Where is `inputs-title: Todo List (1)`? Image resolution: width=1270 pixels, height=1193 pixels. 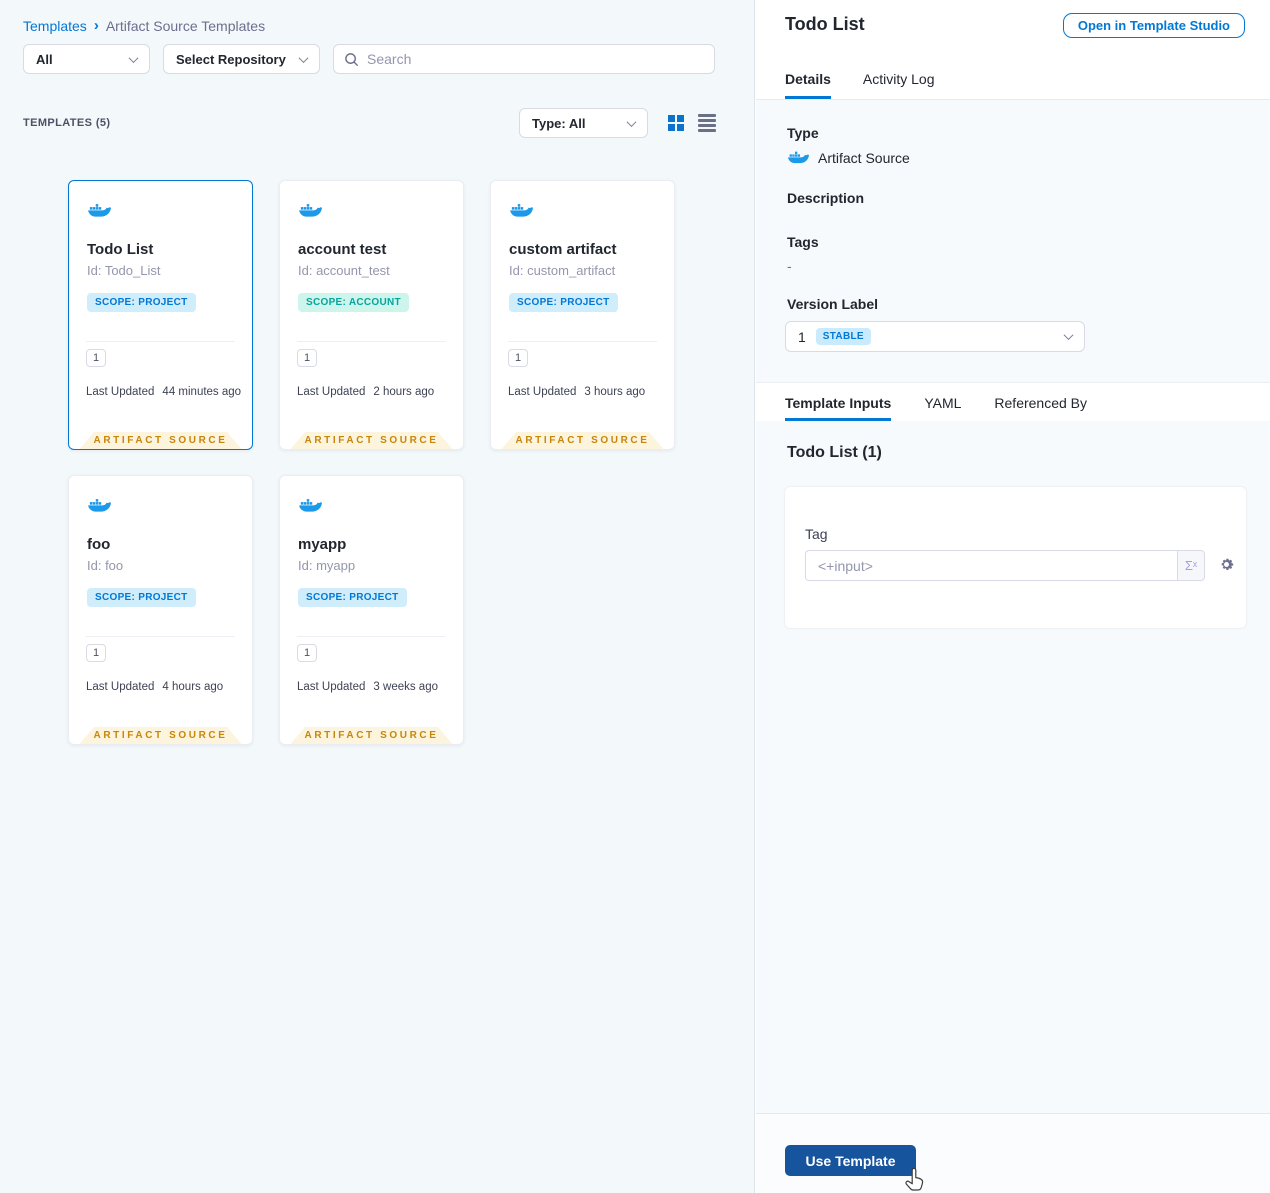
inputs-title: Todo List (1) is located at coordinates (834, 452).